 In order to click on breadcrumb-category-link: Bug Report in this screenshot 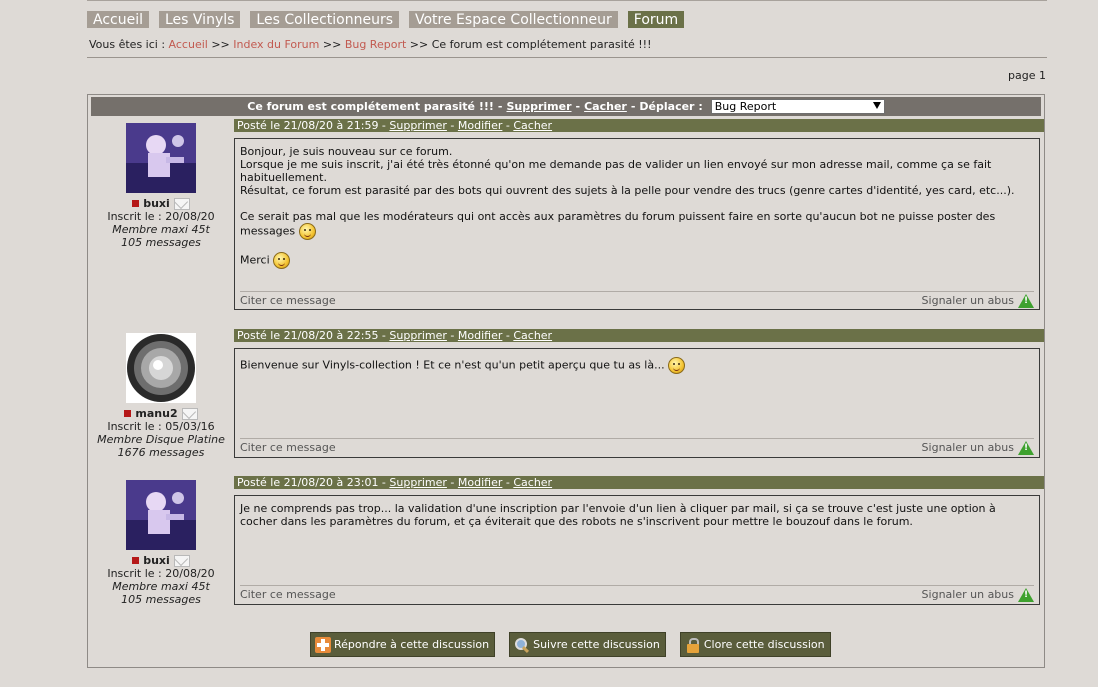, I will do `click(375, 44)`.